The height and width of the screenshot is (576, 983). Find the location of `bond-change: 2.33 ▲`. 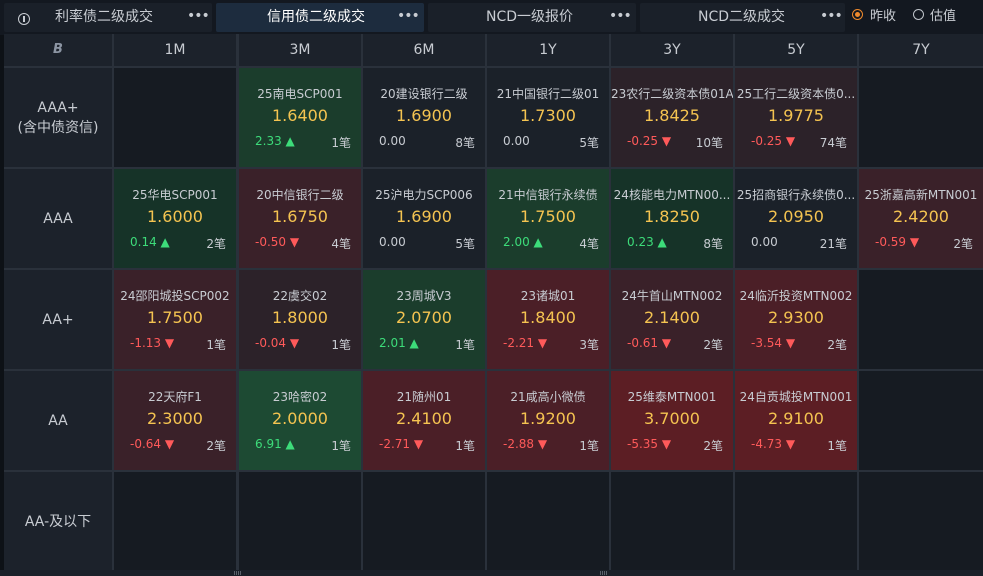

bond-change: 2.33 ▲ is located at coordinates (275, 141).